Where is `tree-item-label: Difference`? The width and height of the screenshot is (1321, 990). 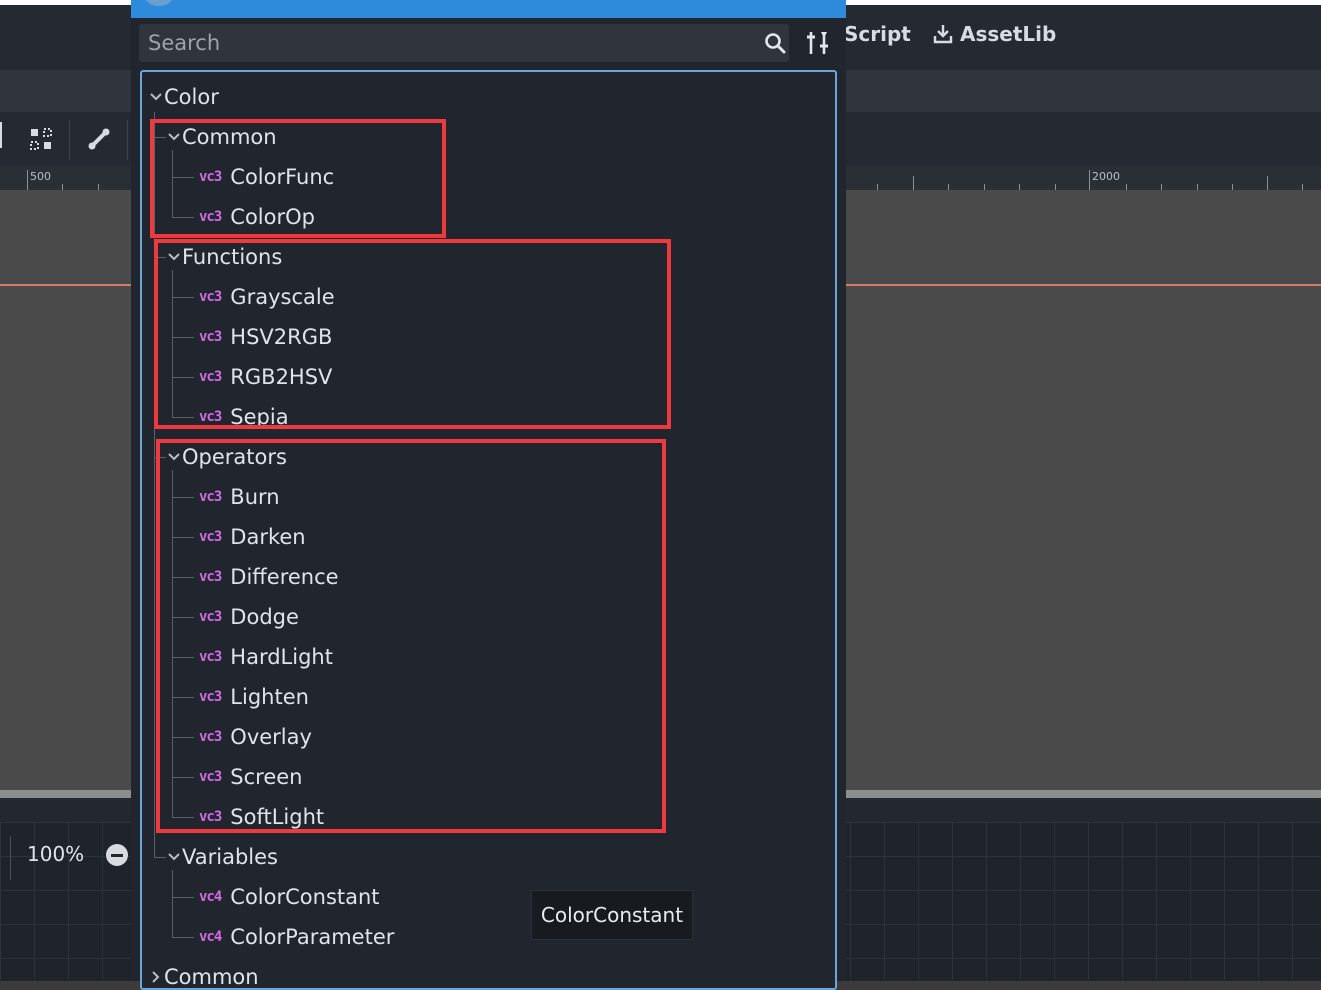
tree-item-label: Difference is located at coordinates (284, 577).